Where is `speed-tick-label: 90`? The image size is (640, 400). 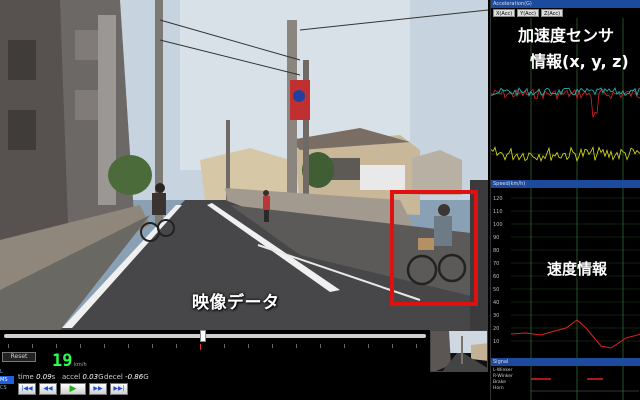
speed-tick-label: 90 is located at coordinates (496, 238).